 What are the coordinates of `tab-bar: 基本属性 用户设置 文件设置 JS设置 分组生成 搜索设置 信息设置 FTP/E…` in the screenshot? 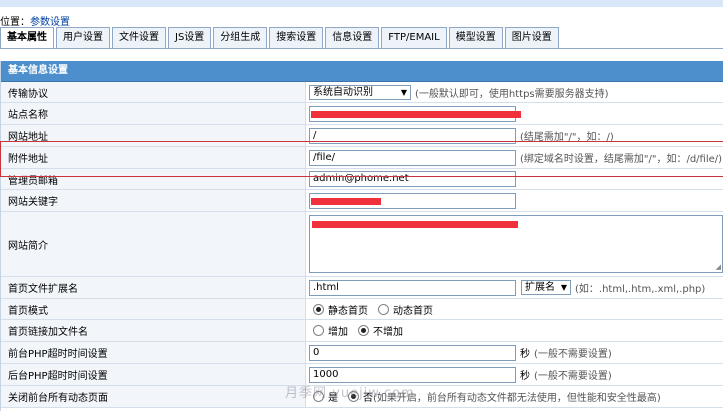 It's located at (280, 38).